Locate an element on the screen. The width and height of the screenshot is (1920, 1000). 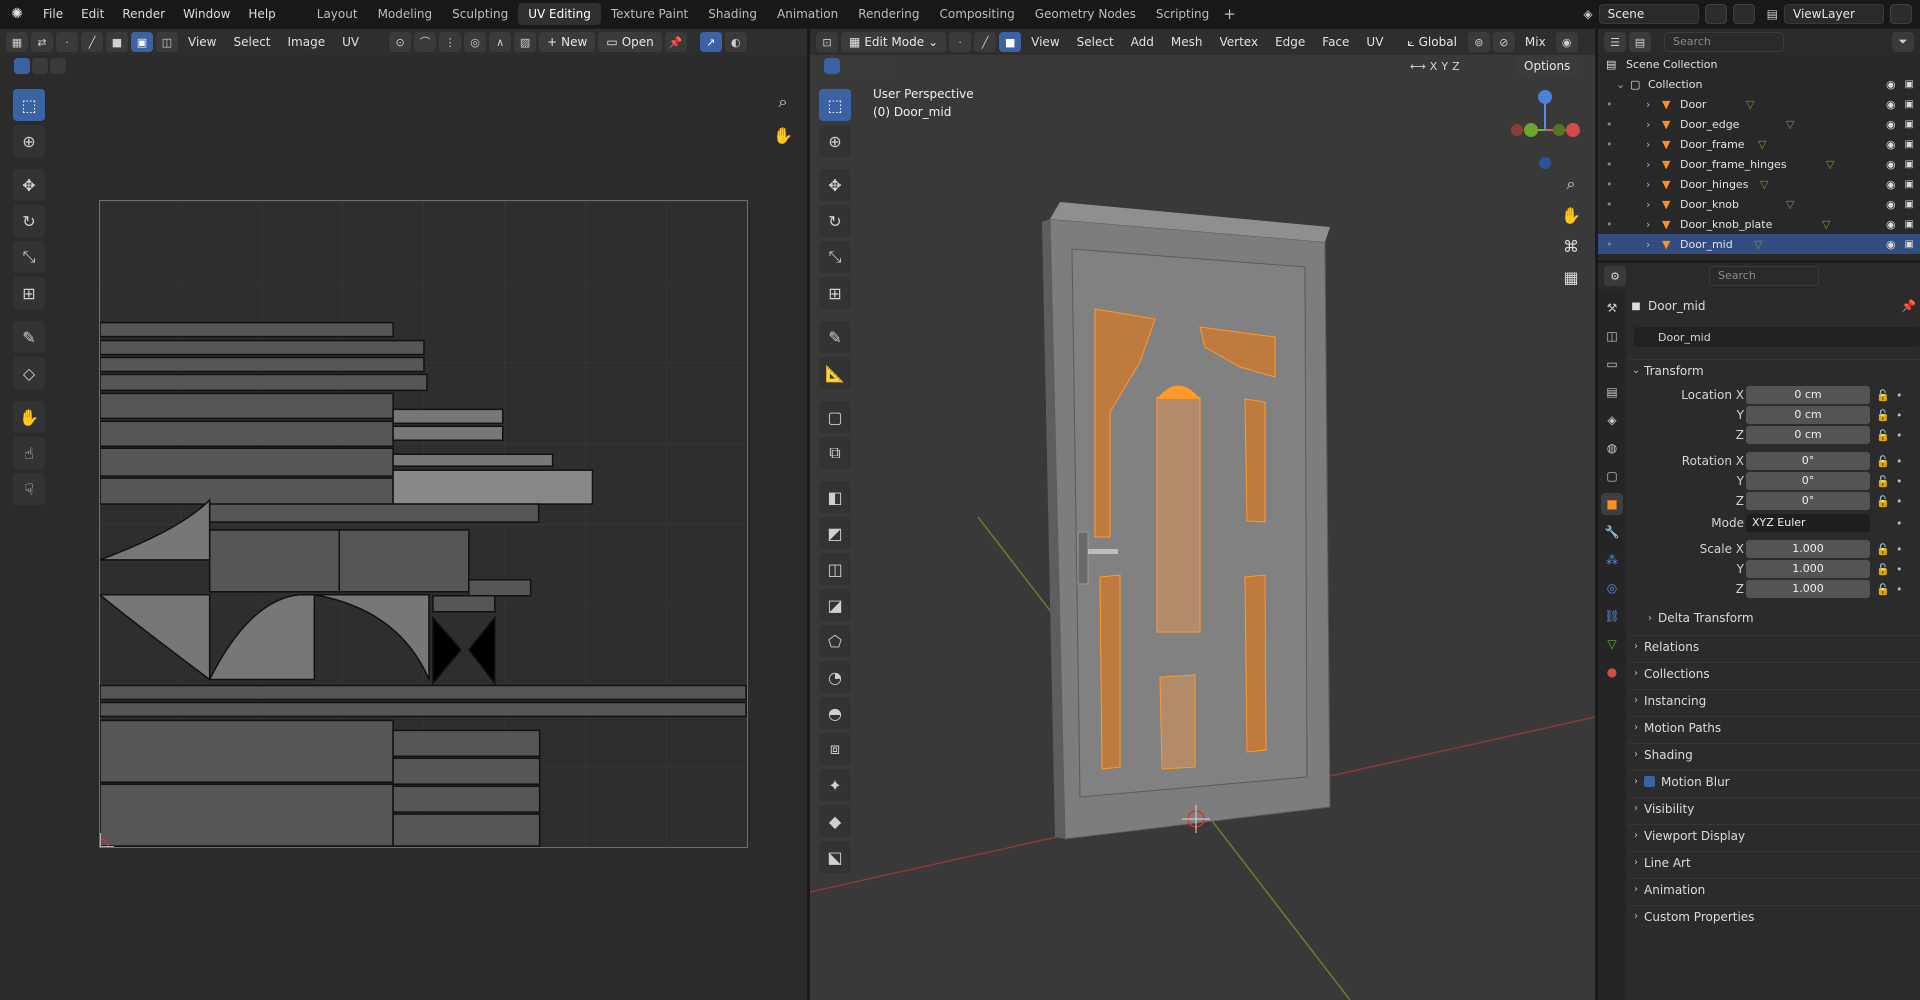
menu-file: File is located at coordinates (53, 14).